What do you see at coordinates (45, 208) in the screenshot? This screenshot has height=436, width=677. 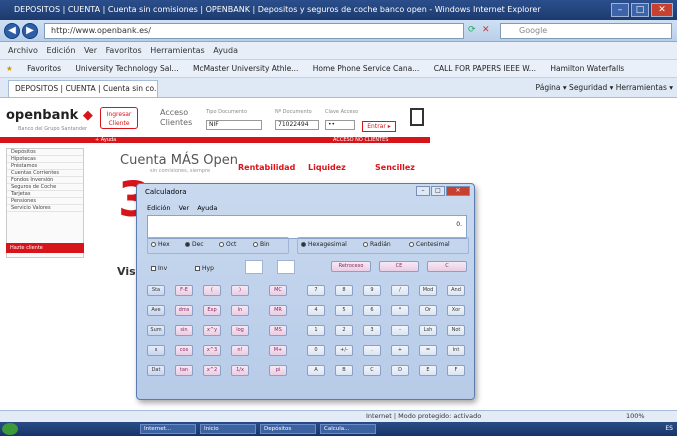 I see `sidebar-item: Servicio Valores` at bounding box center [45, 208].